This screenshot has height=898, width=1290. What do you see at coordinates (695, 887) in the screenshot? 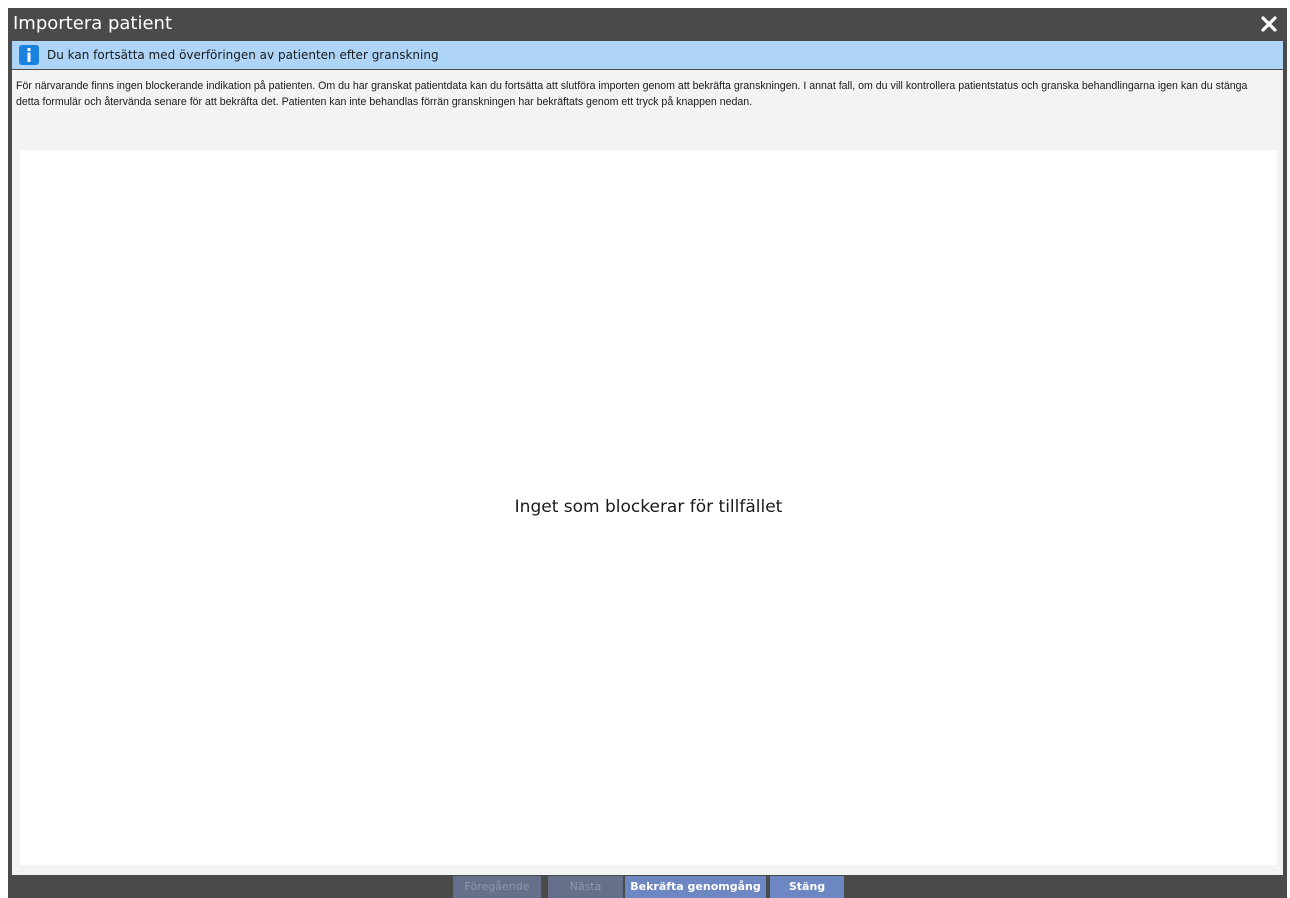
I see `confirm-review-button: Bekräfta genomgång` at bounding box center [695, 887].